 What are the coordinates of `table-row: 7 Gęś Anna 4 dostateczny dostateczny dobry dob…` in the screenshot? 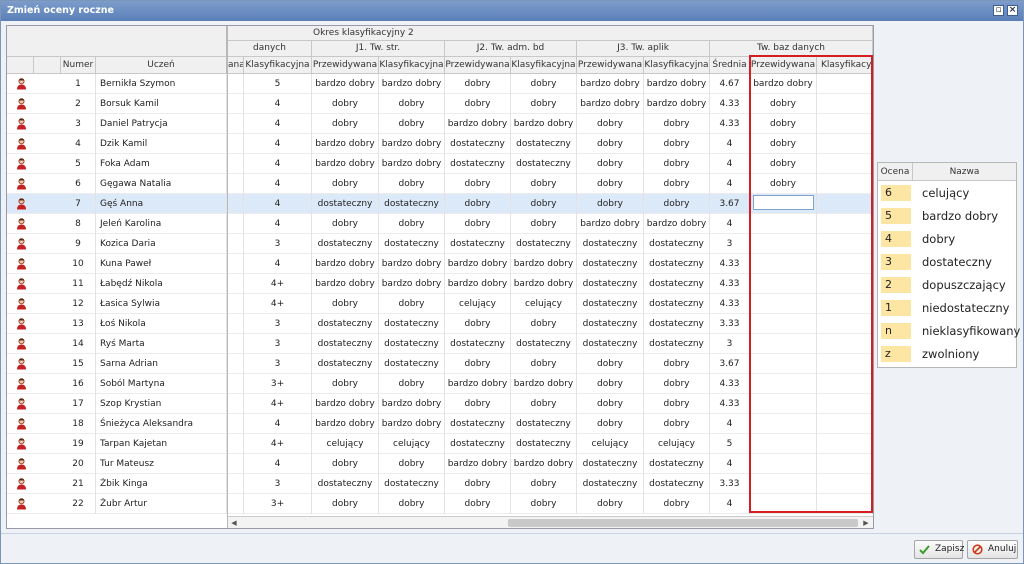 It's located at (440, 204).